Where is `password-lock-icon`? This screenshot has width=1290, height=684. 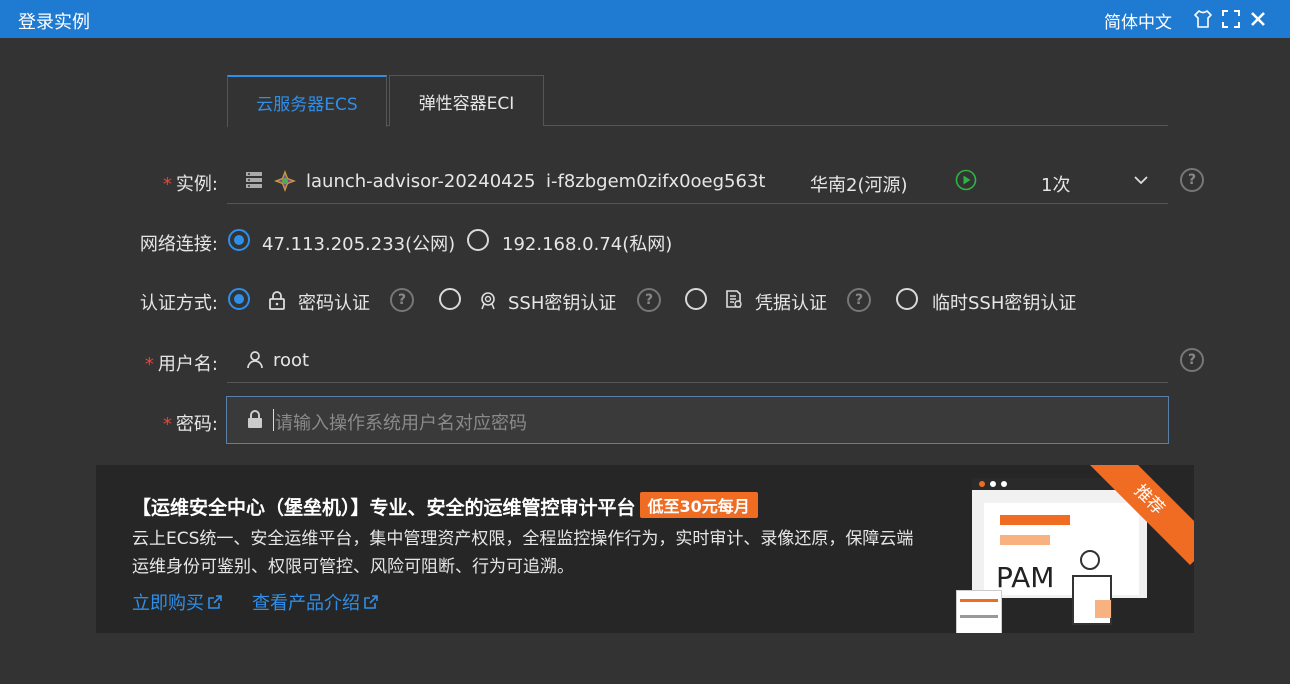
password-lock-icon is located at coordinates (255, 421).